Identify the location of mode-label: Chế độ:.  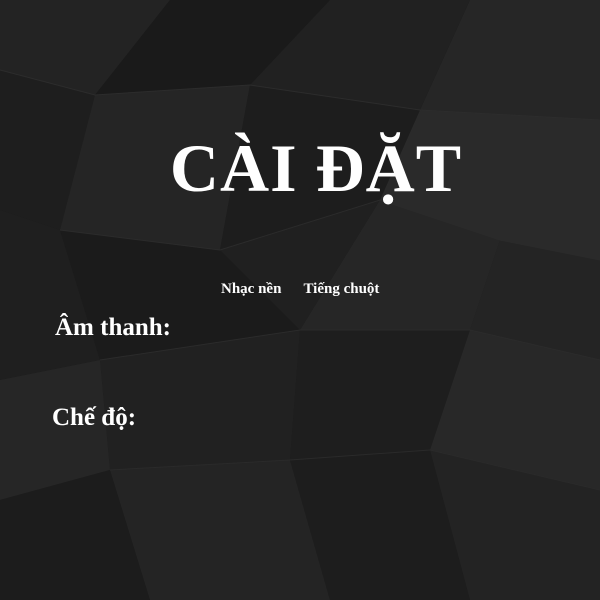
(94, 417).